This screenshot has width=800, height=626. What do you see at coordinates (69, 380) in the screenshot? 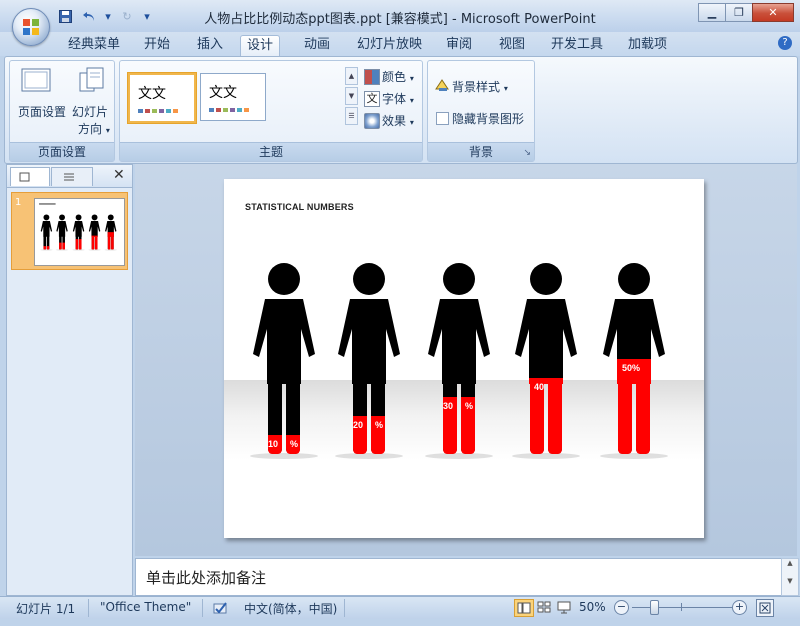
I see `slides-panel: ✕ 1` at bounding box center [69, 380].